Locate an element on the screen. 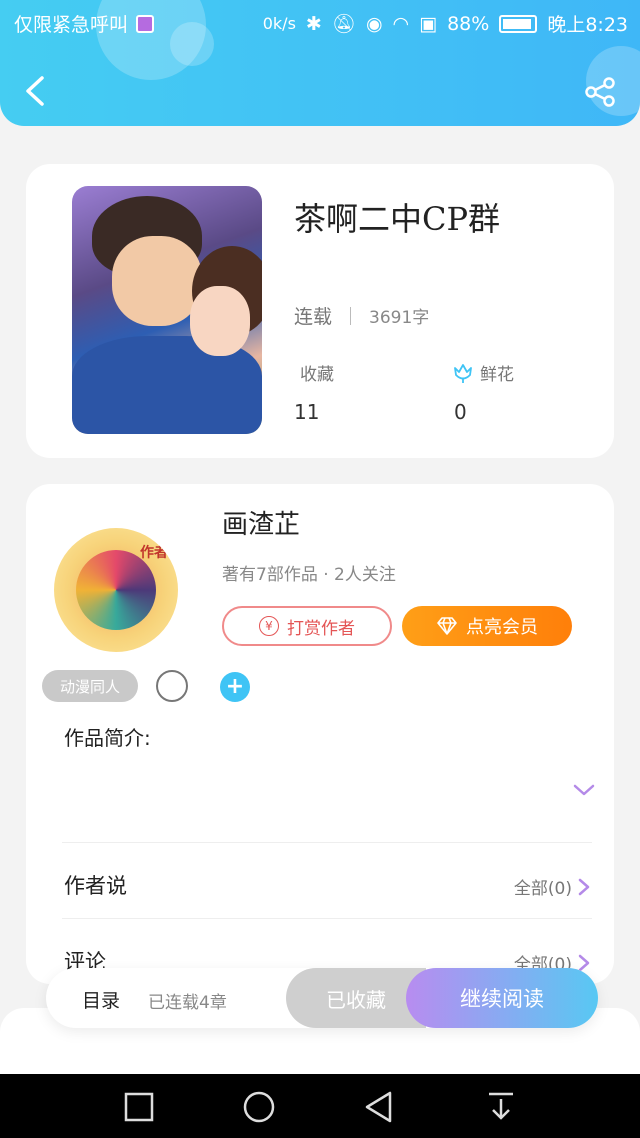 This screenshot has height=1138, width=640. vip-button: 点亮会员 is located at coordinates (487, 626).